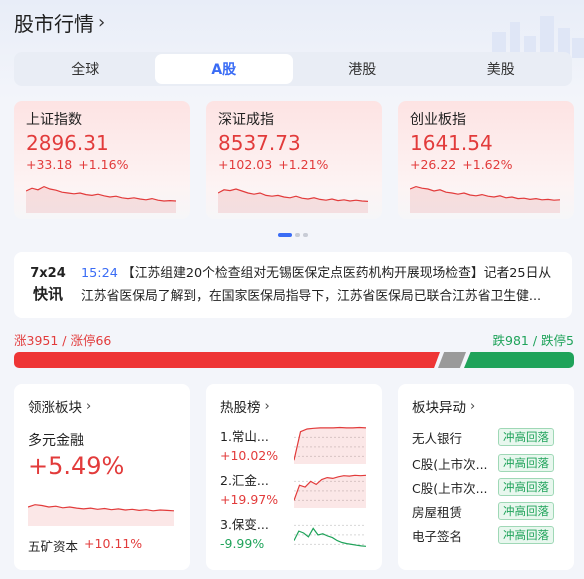 The height and width of the screenshot is (579, 584). Describe the element at coordinates (48, 273) in the screenshot. I see `news-badge-top: 7x24` at that location.